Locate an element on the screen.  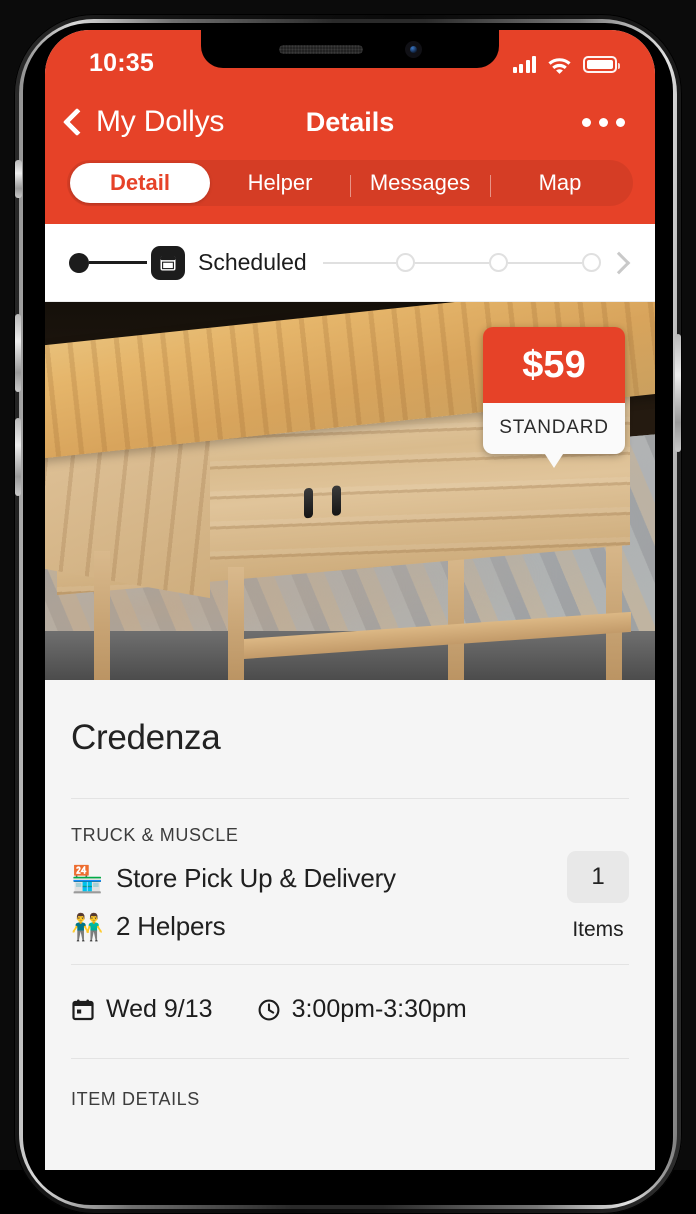
status-indicators is located at coordinates (566, 64).